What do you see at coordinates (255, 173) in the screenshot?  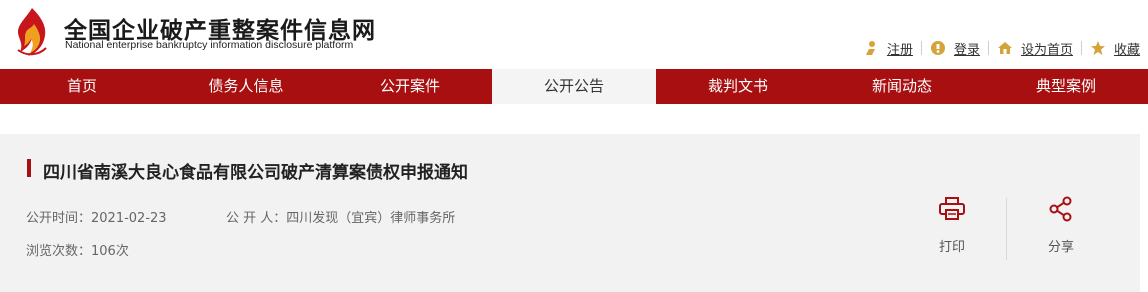 I see `notice-title: 四川省南溪大良心食品有限公司破产清算案债权申报通知` at bounding box center [255, 173].